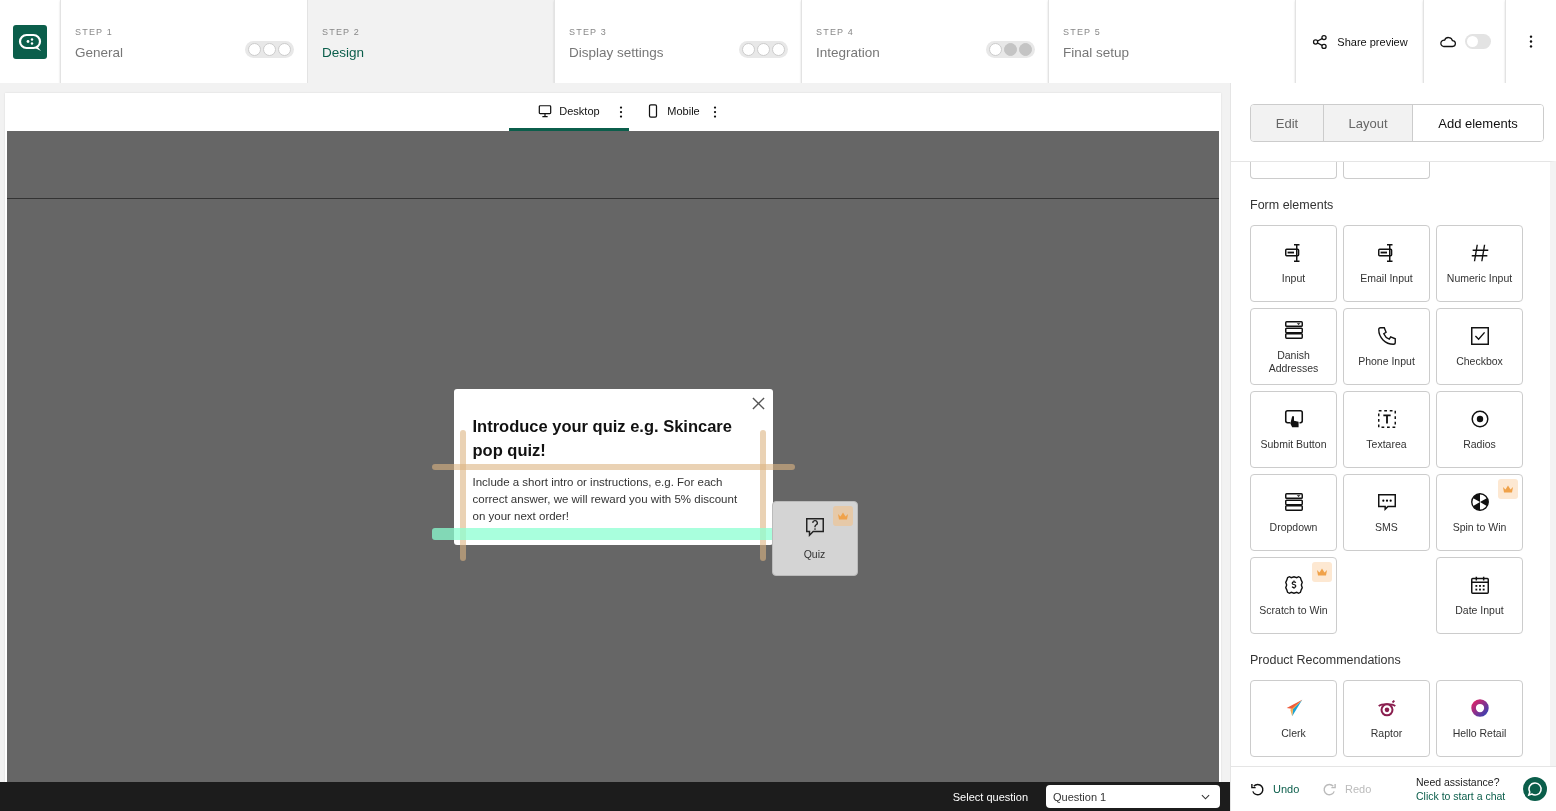 The image size is (1556, 811). What do you see at coordinates (1205, 796) in the screenshot?
I see `chevron-down-icon` at bounding box center [1205, 796].